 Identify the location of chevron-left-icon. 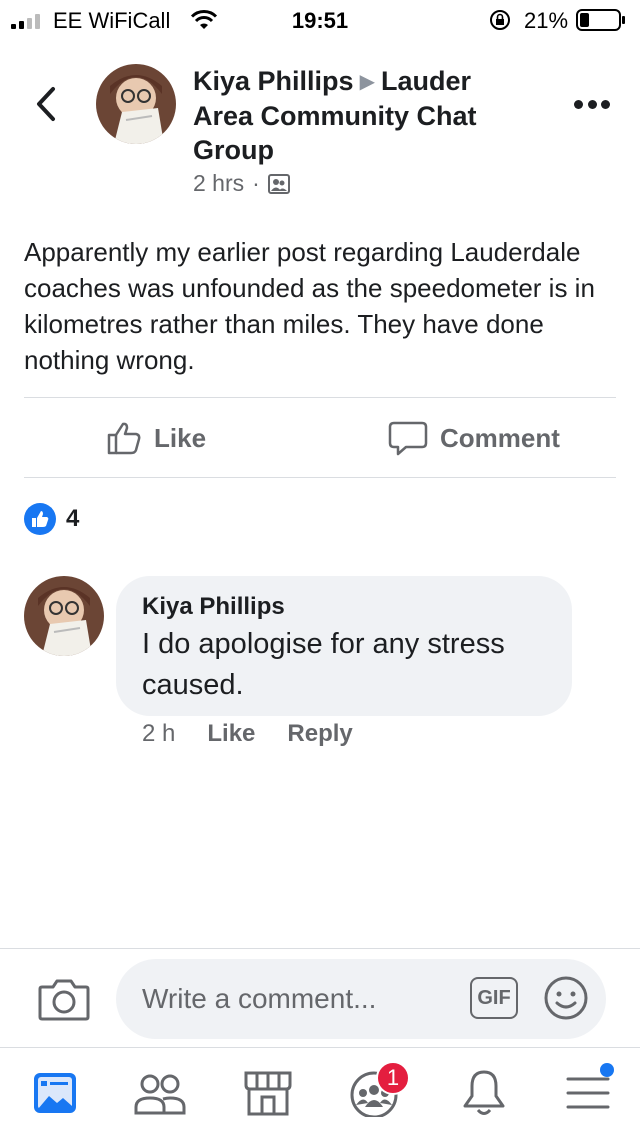
(46, 104).